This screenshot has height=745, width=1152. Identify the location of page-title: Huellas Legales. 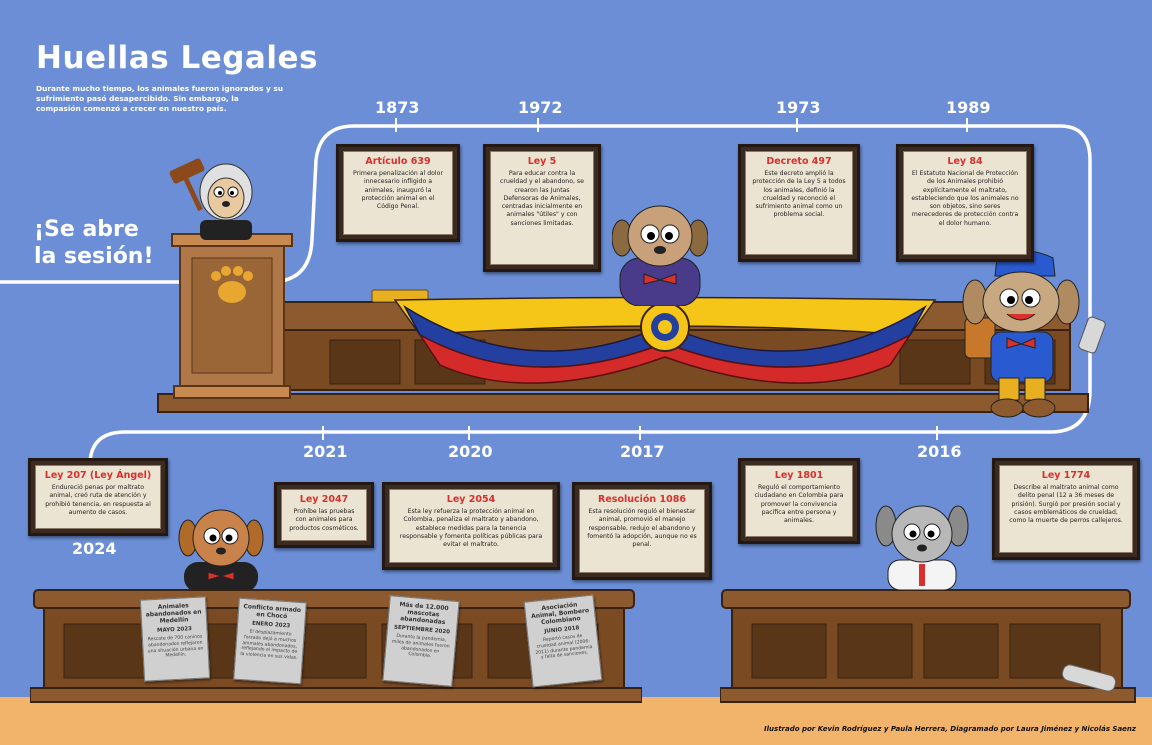
(177, 58).